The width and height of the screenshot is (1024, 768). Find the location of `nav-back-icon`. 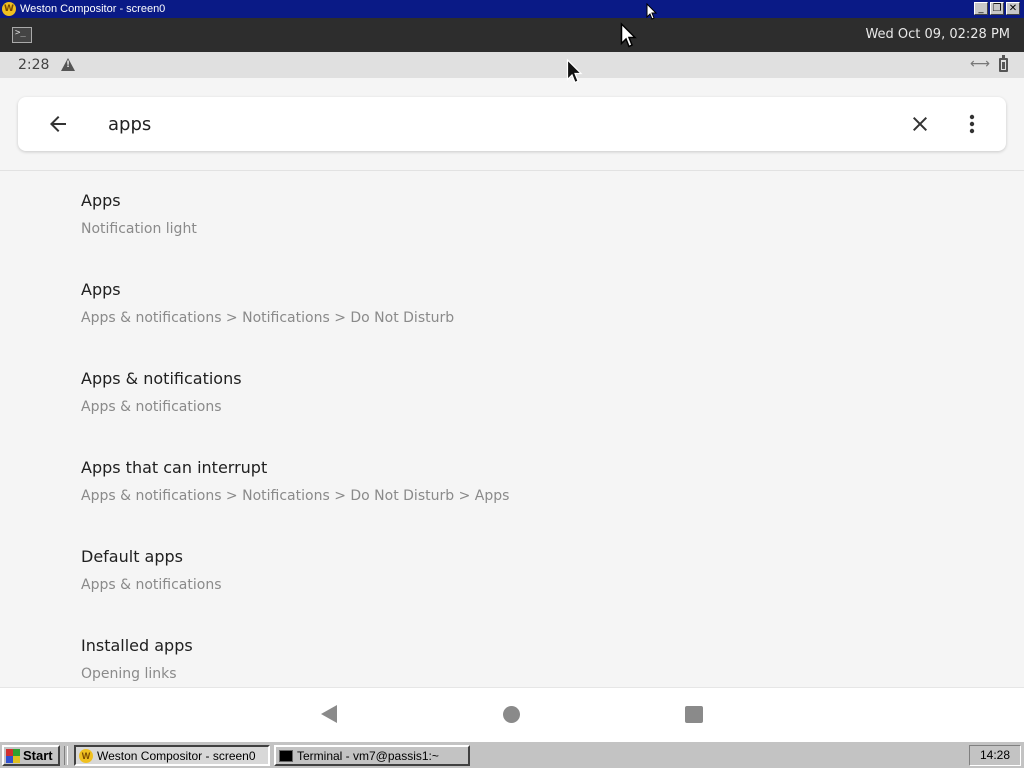

nav-back-icon is located at coordinates (329, 714).